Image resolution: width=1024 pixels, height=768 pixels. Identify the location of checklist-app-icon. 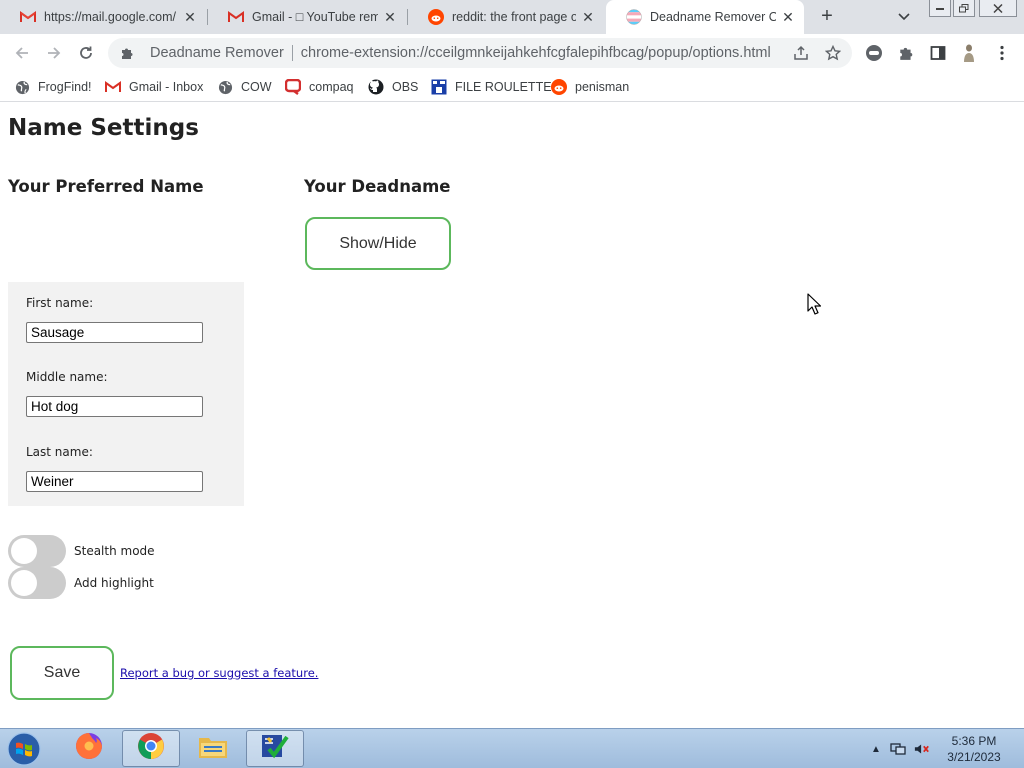
(275, 748).